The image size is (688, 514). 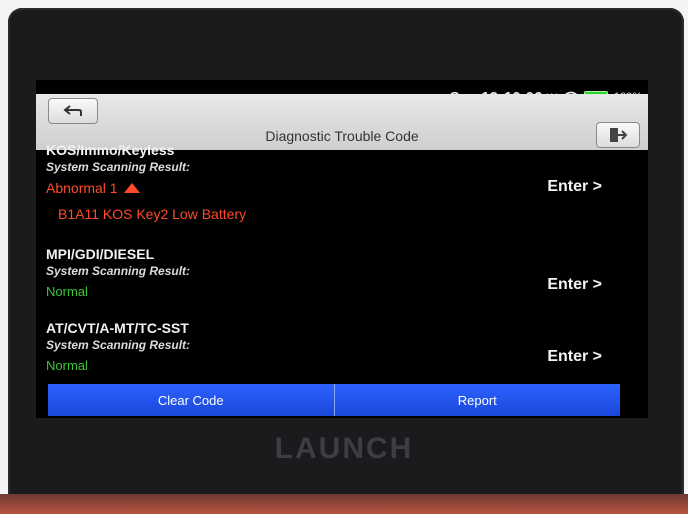 What do you see at coordinates (191, 400) in the screenshot?
I see `clear-code-button: Clear Code` at bounding box center [191, 400].